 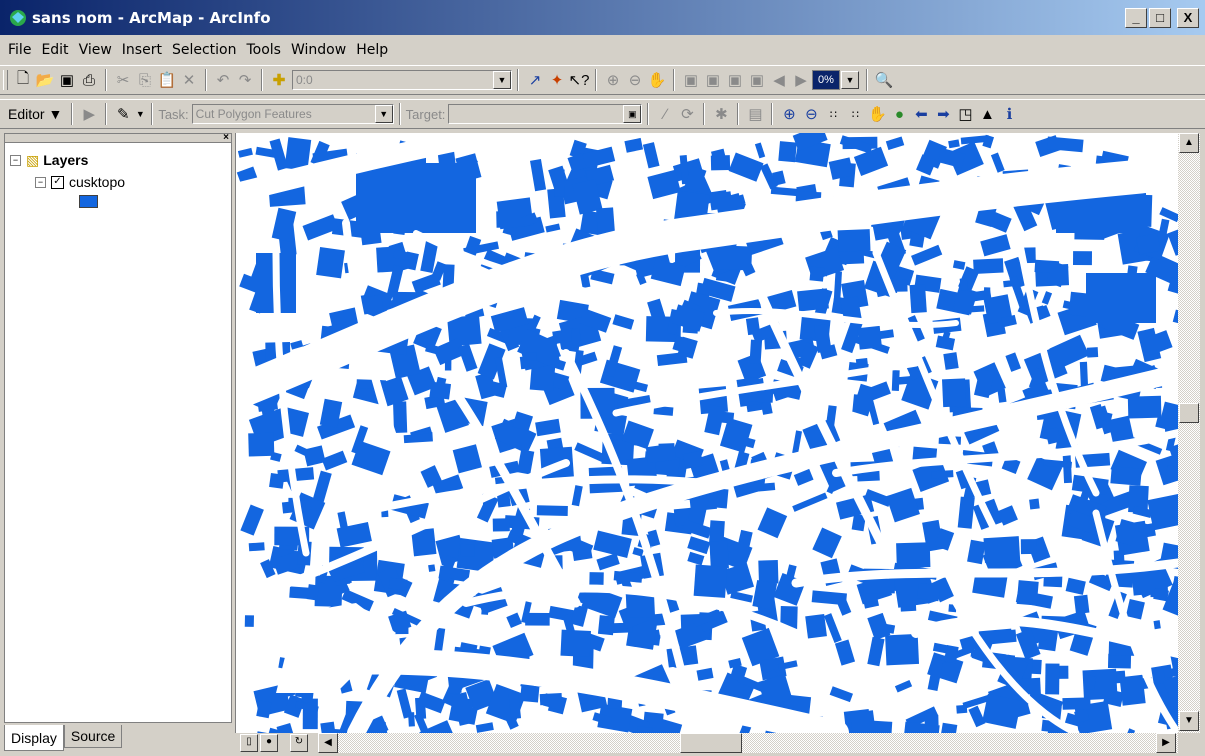 I want to click on zoom-whole-page-icon: ▣, so click(x=691, y=80).